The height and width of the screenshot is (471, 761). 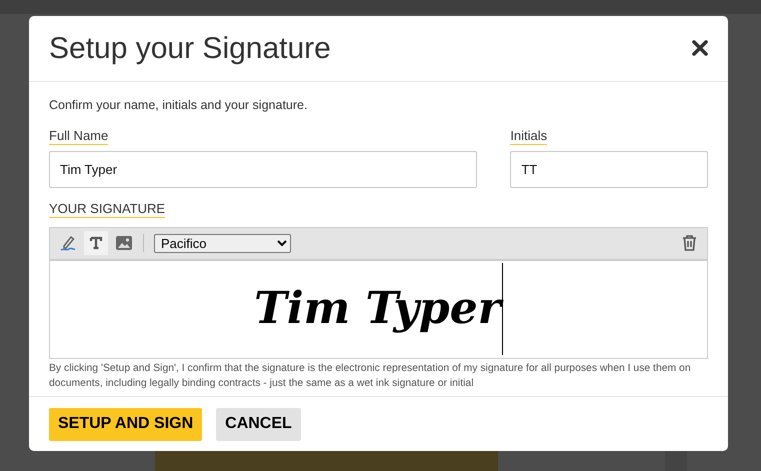 I want to click on cancel-button: CANCEL, so click(x=258, y=424).